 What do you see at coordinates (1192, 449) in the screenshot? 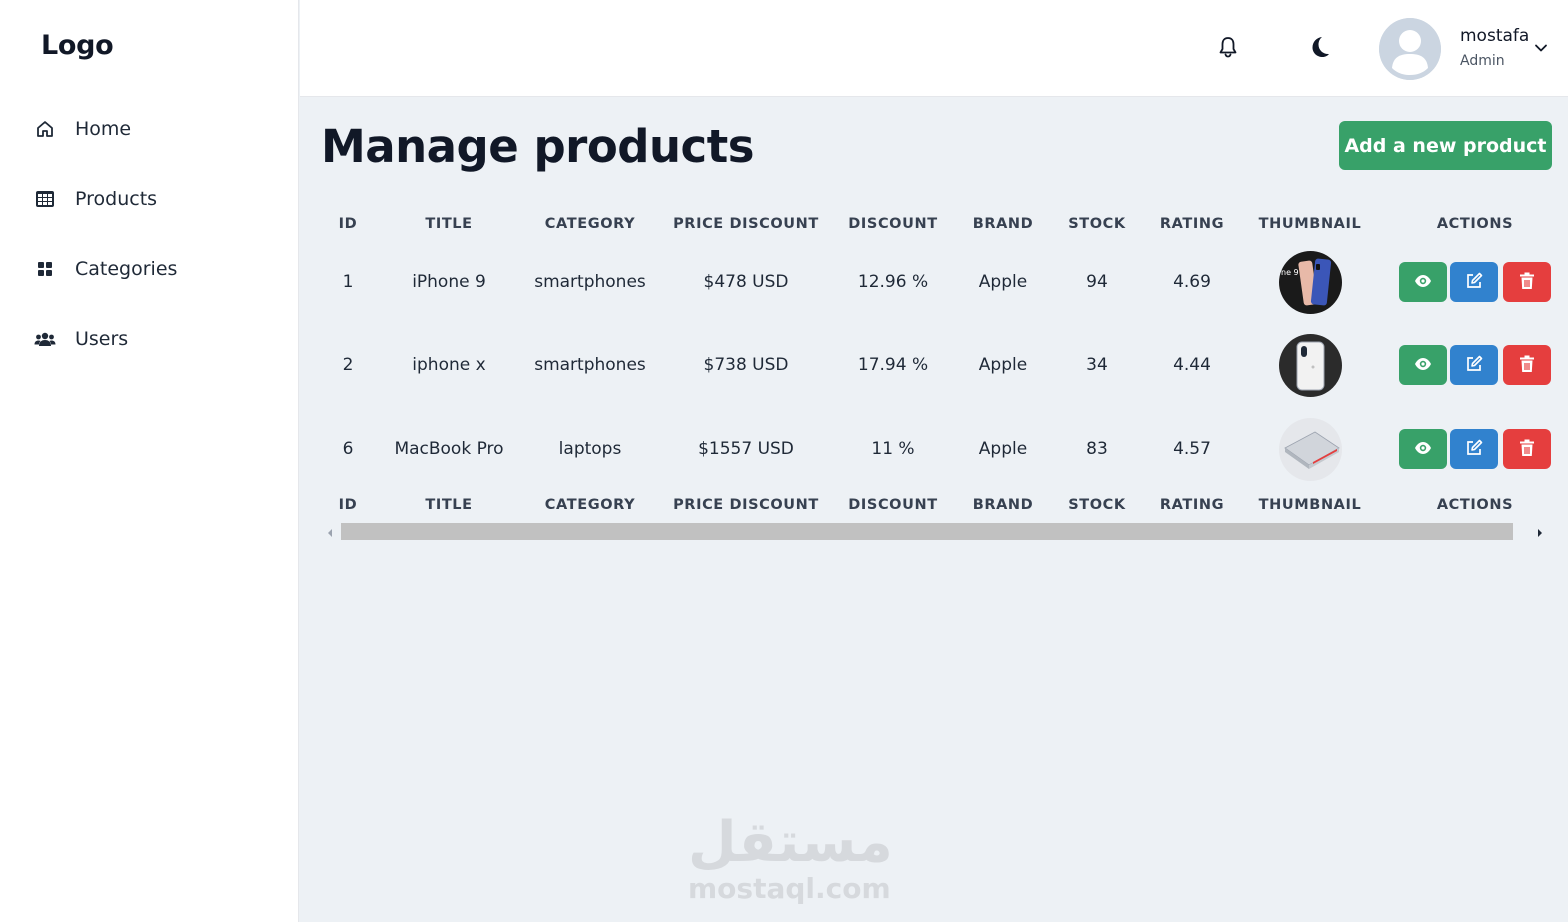
I see `cell-rating: 4.57` at bounding box center [1192, 449].